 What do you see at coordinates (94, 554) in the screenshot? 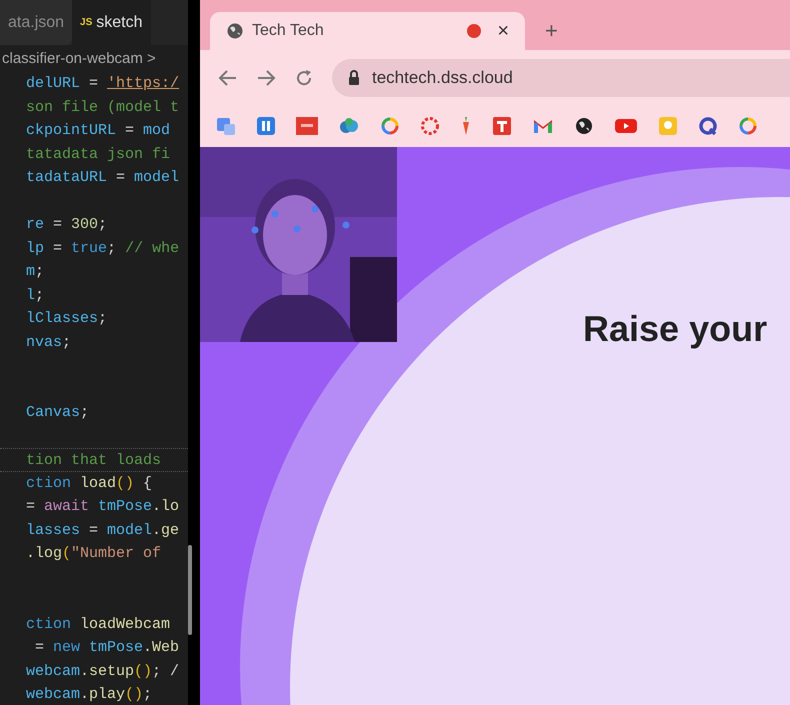
I see `code-line: .log("Number of` at bounding box center [94, 554].